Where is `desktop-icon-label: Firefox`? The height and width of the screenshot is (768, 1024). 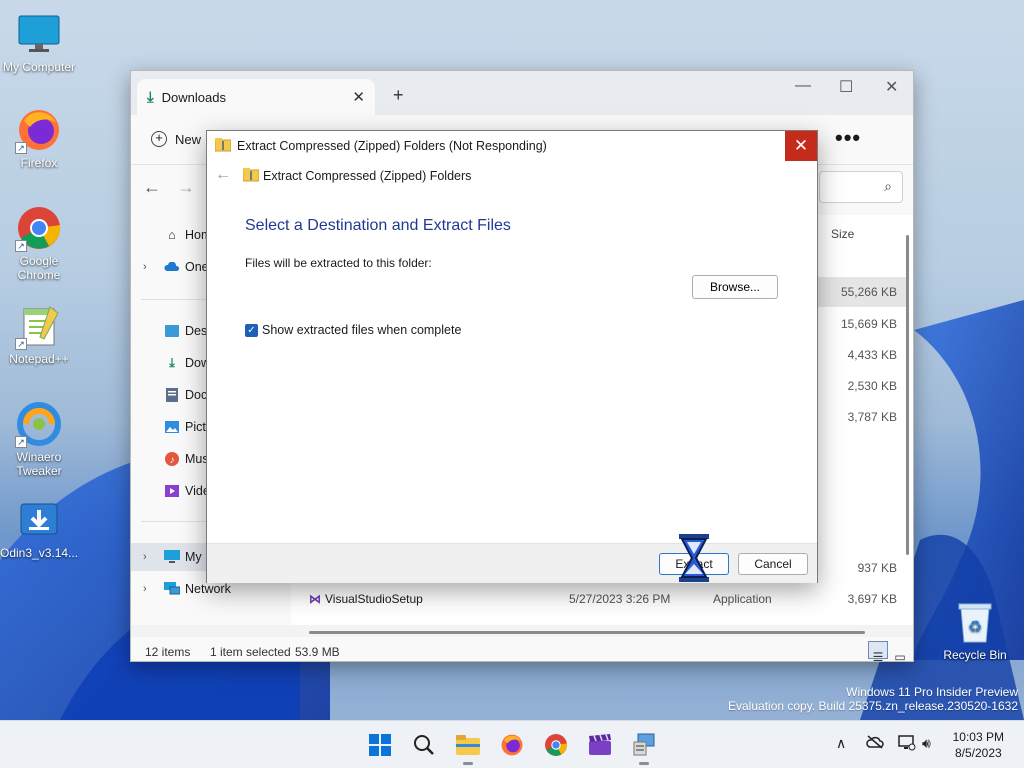 desktop-icon-label: Firefox is located at coordinates (39, 163).